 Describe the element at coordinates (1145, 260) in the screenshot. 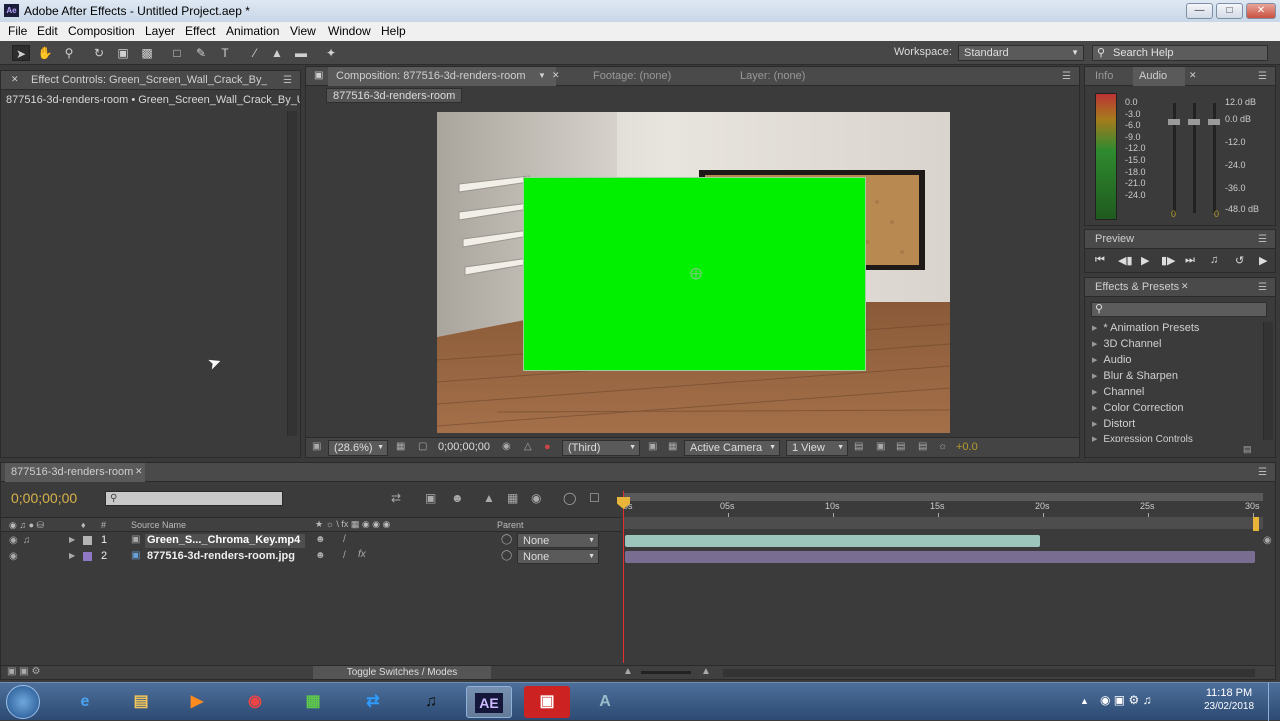

I see `play-icon: ▶` at that location.